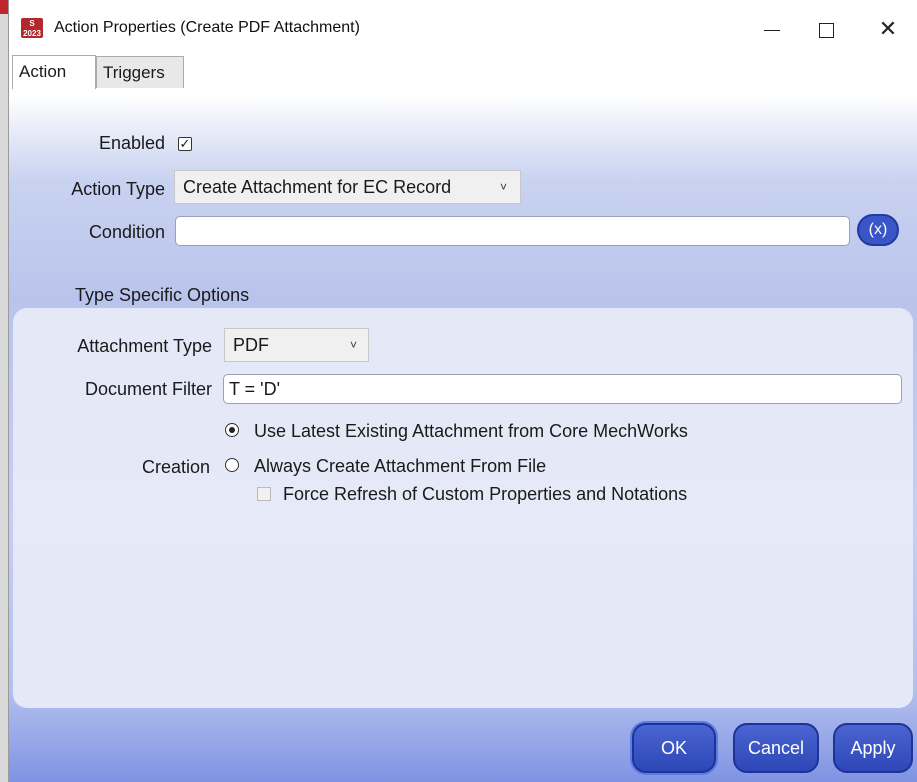  What do you see at coordinates (296, 345) in the screenshot?
I see `attachment-type-dropdown: PDF ˅` at bounding box center [296, 345].